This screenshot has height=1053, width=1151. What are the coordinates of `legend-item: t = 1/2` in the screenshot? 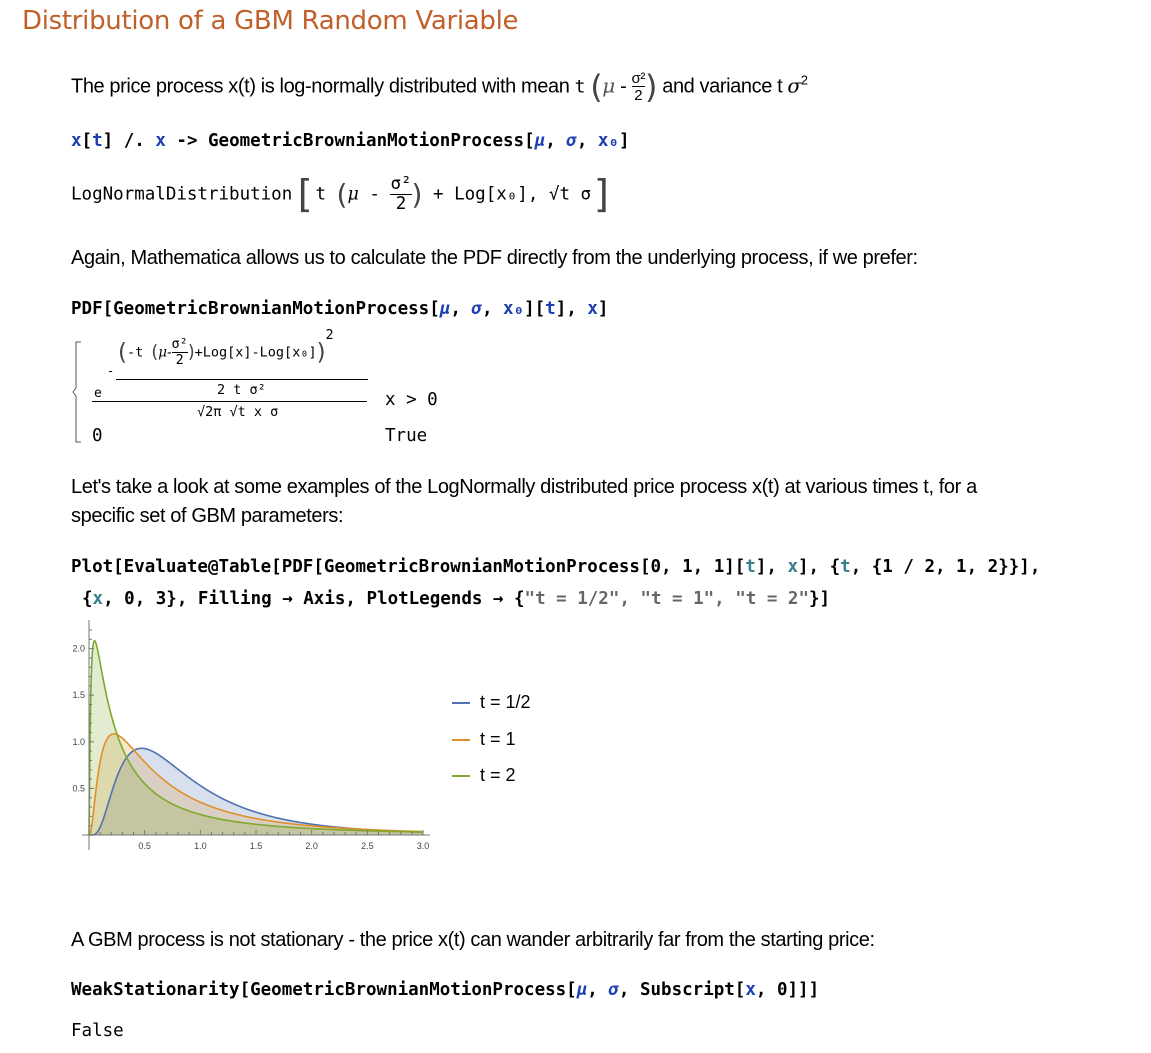 It's located at (491, 702).